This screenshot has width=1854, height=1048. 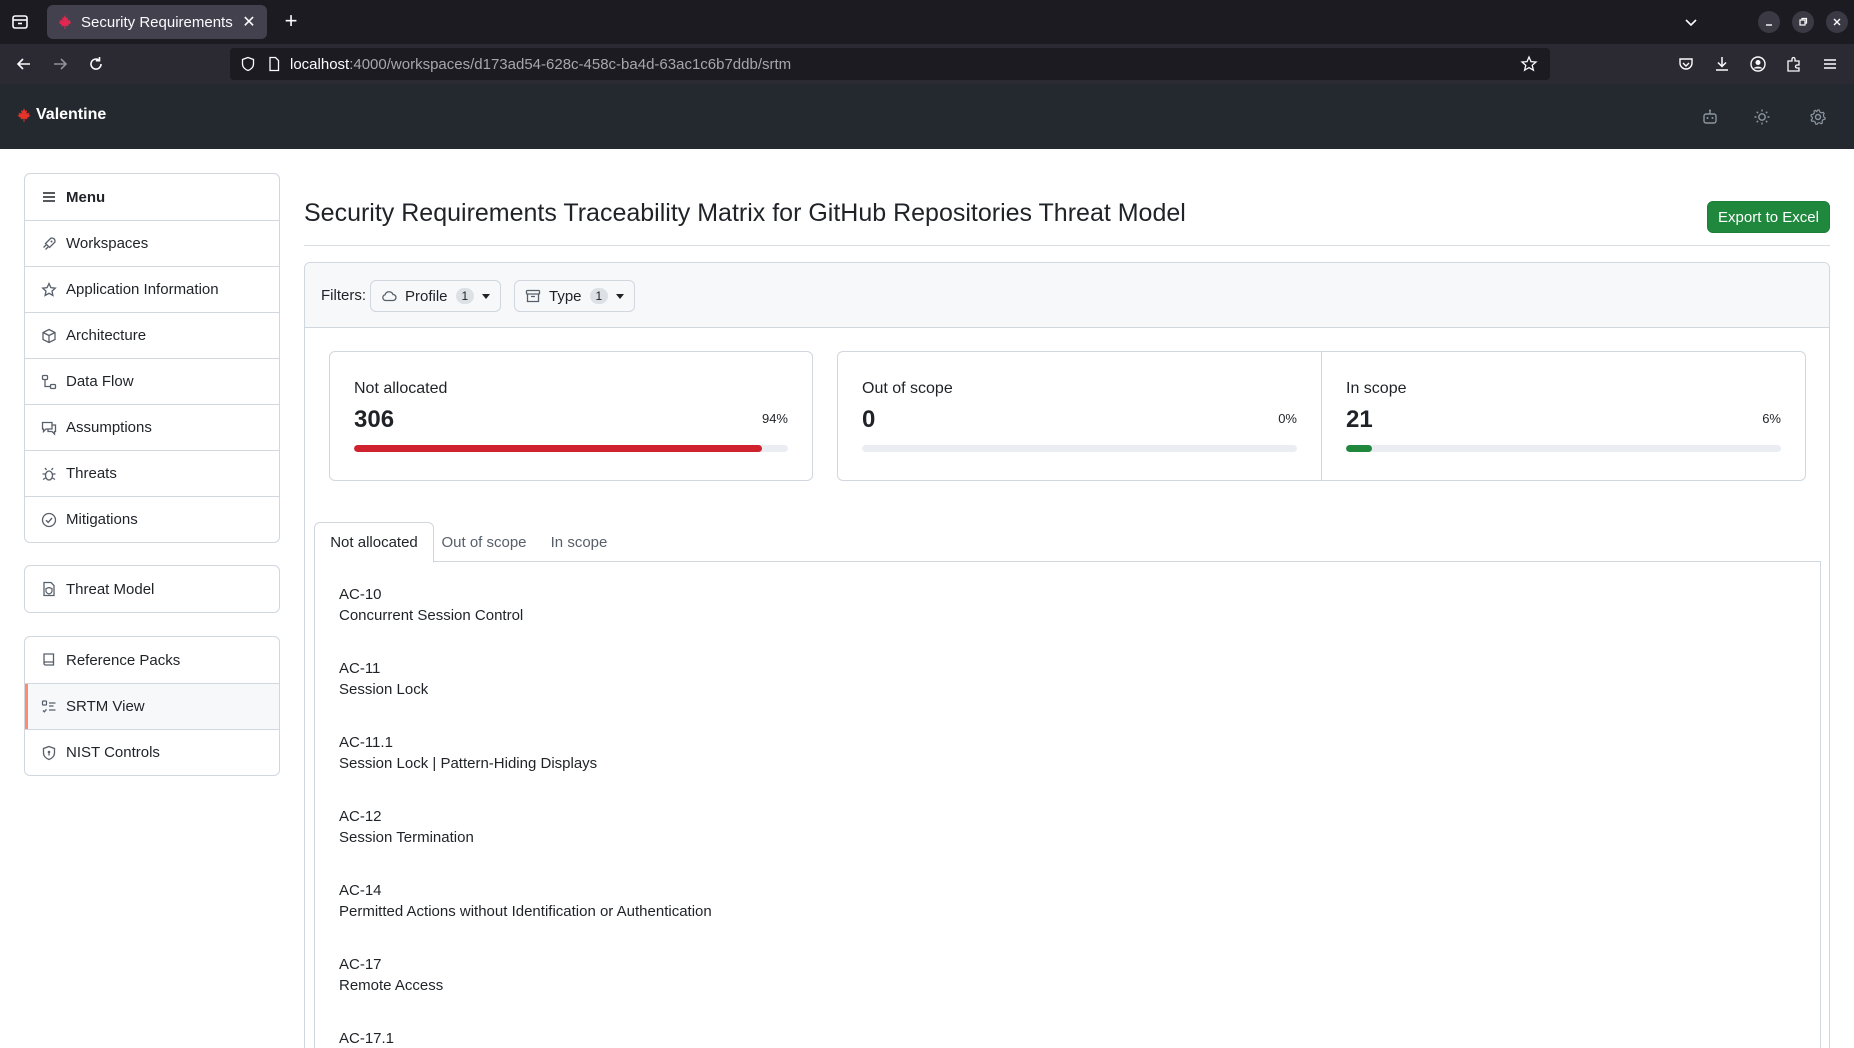 What do you see at coordinates (1529, 64) in the screenshot?
I see `bookmark-star-icon` at bounding box center [1529, 64].